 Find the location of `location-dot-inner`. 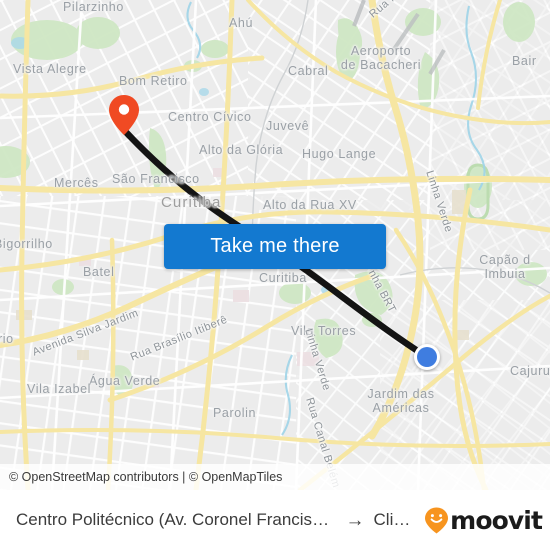

location-dot-inner is located at coordinates (427, 357).